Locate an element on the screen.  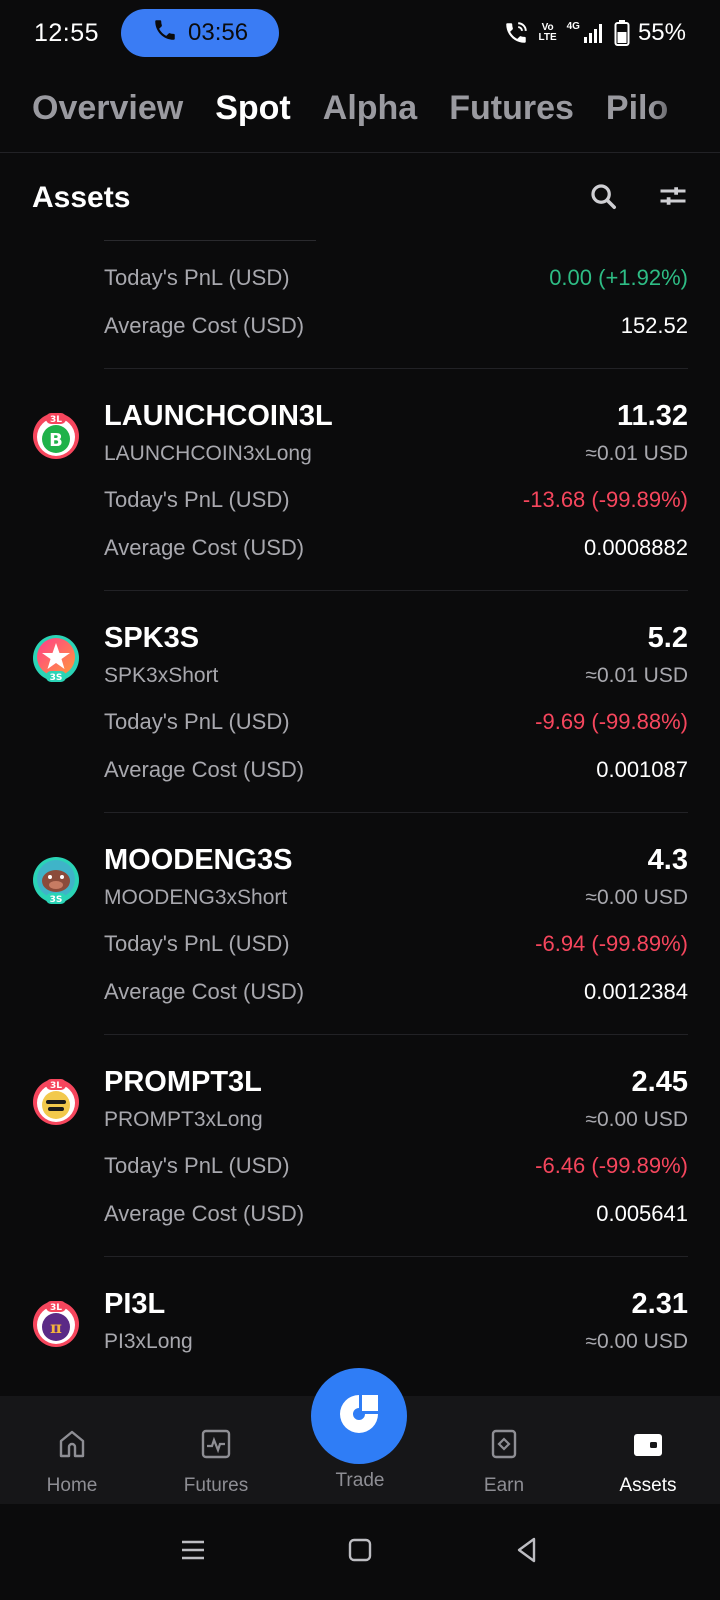
trade-button is located at coordinates (359, 1416).